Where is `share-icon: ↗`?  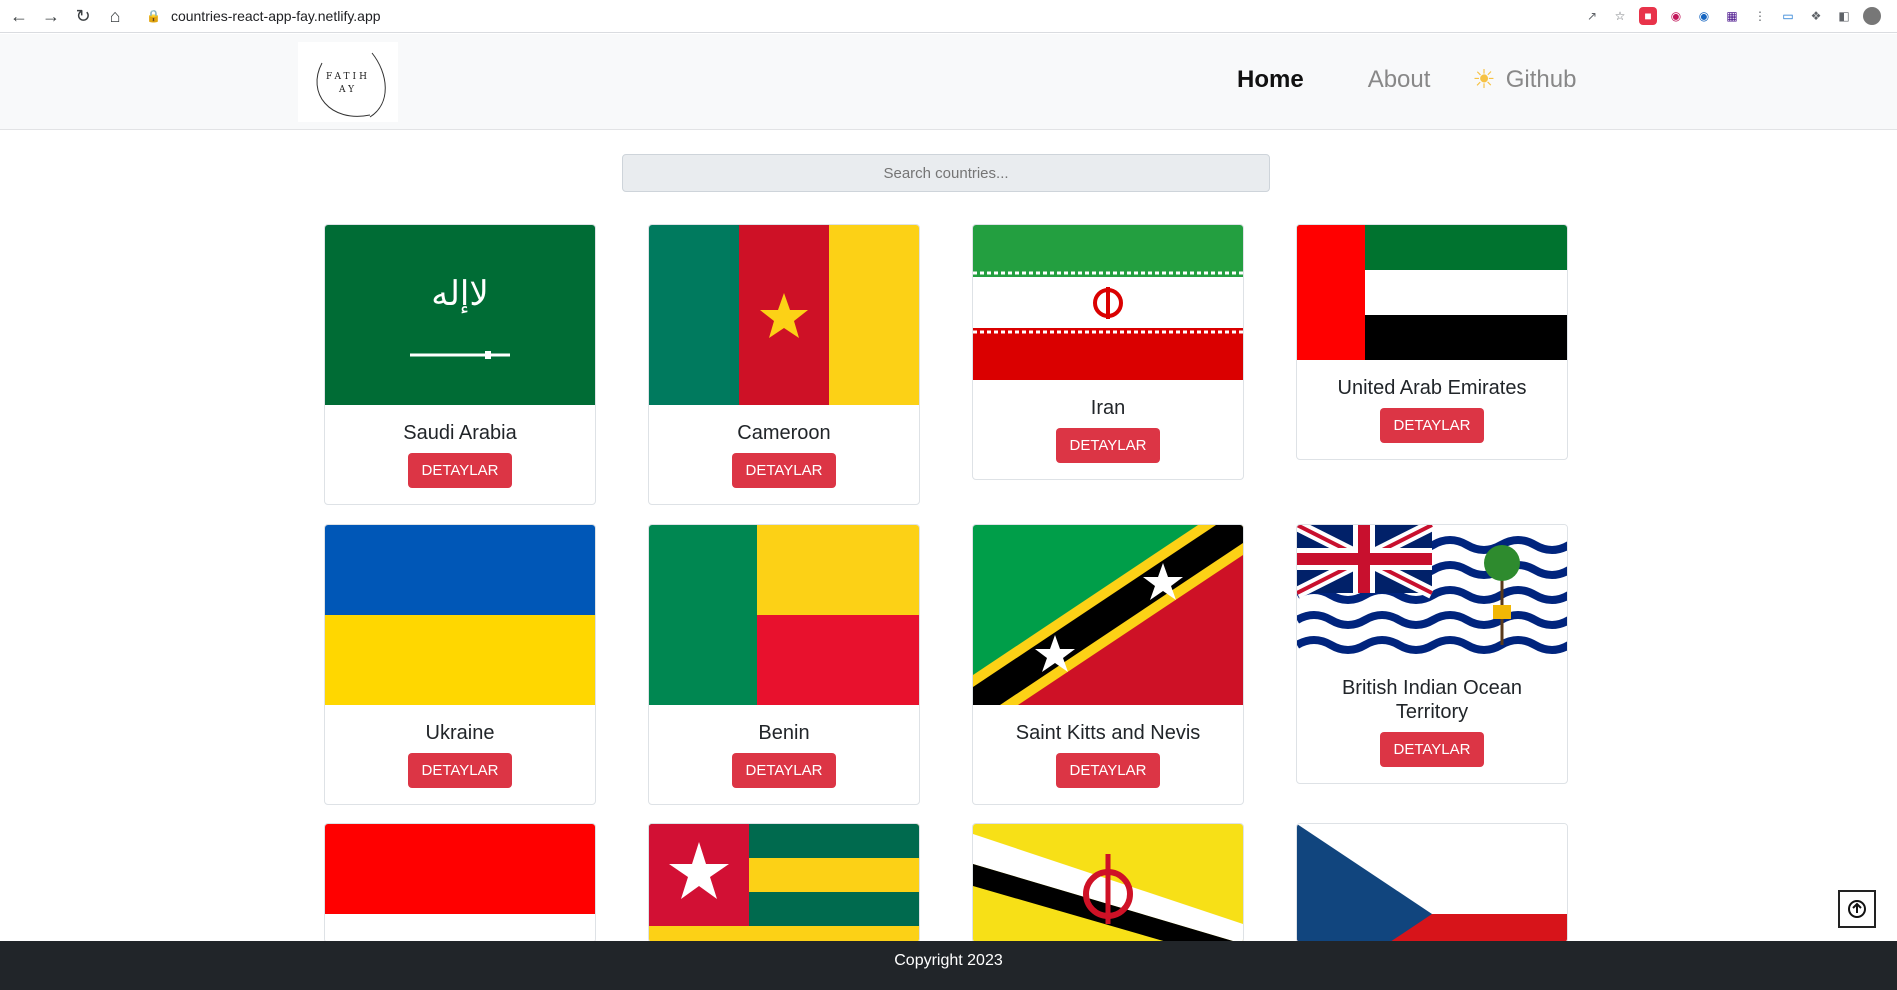
share-icon: ↗ is located at coordinates (1592, 16).